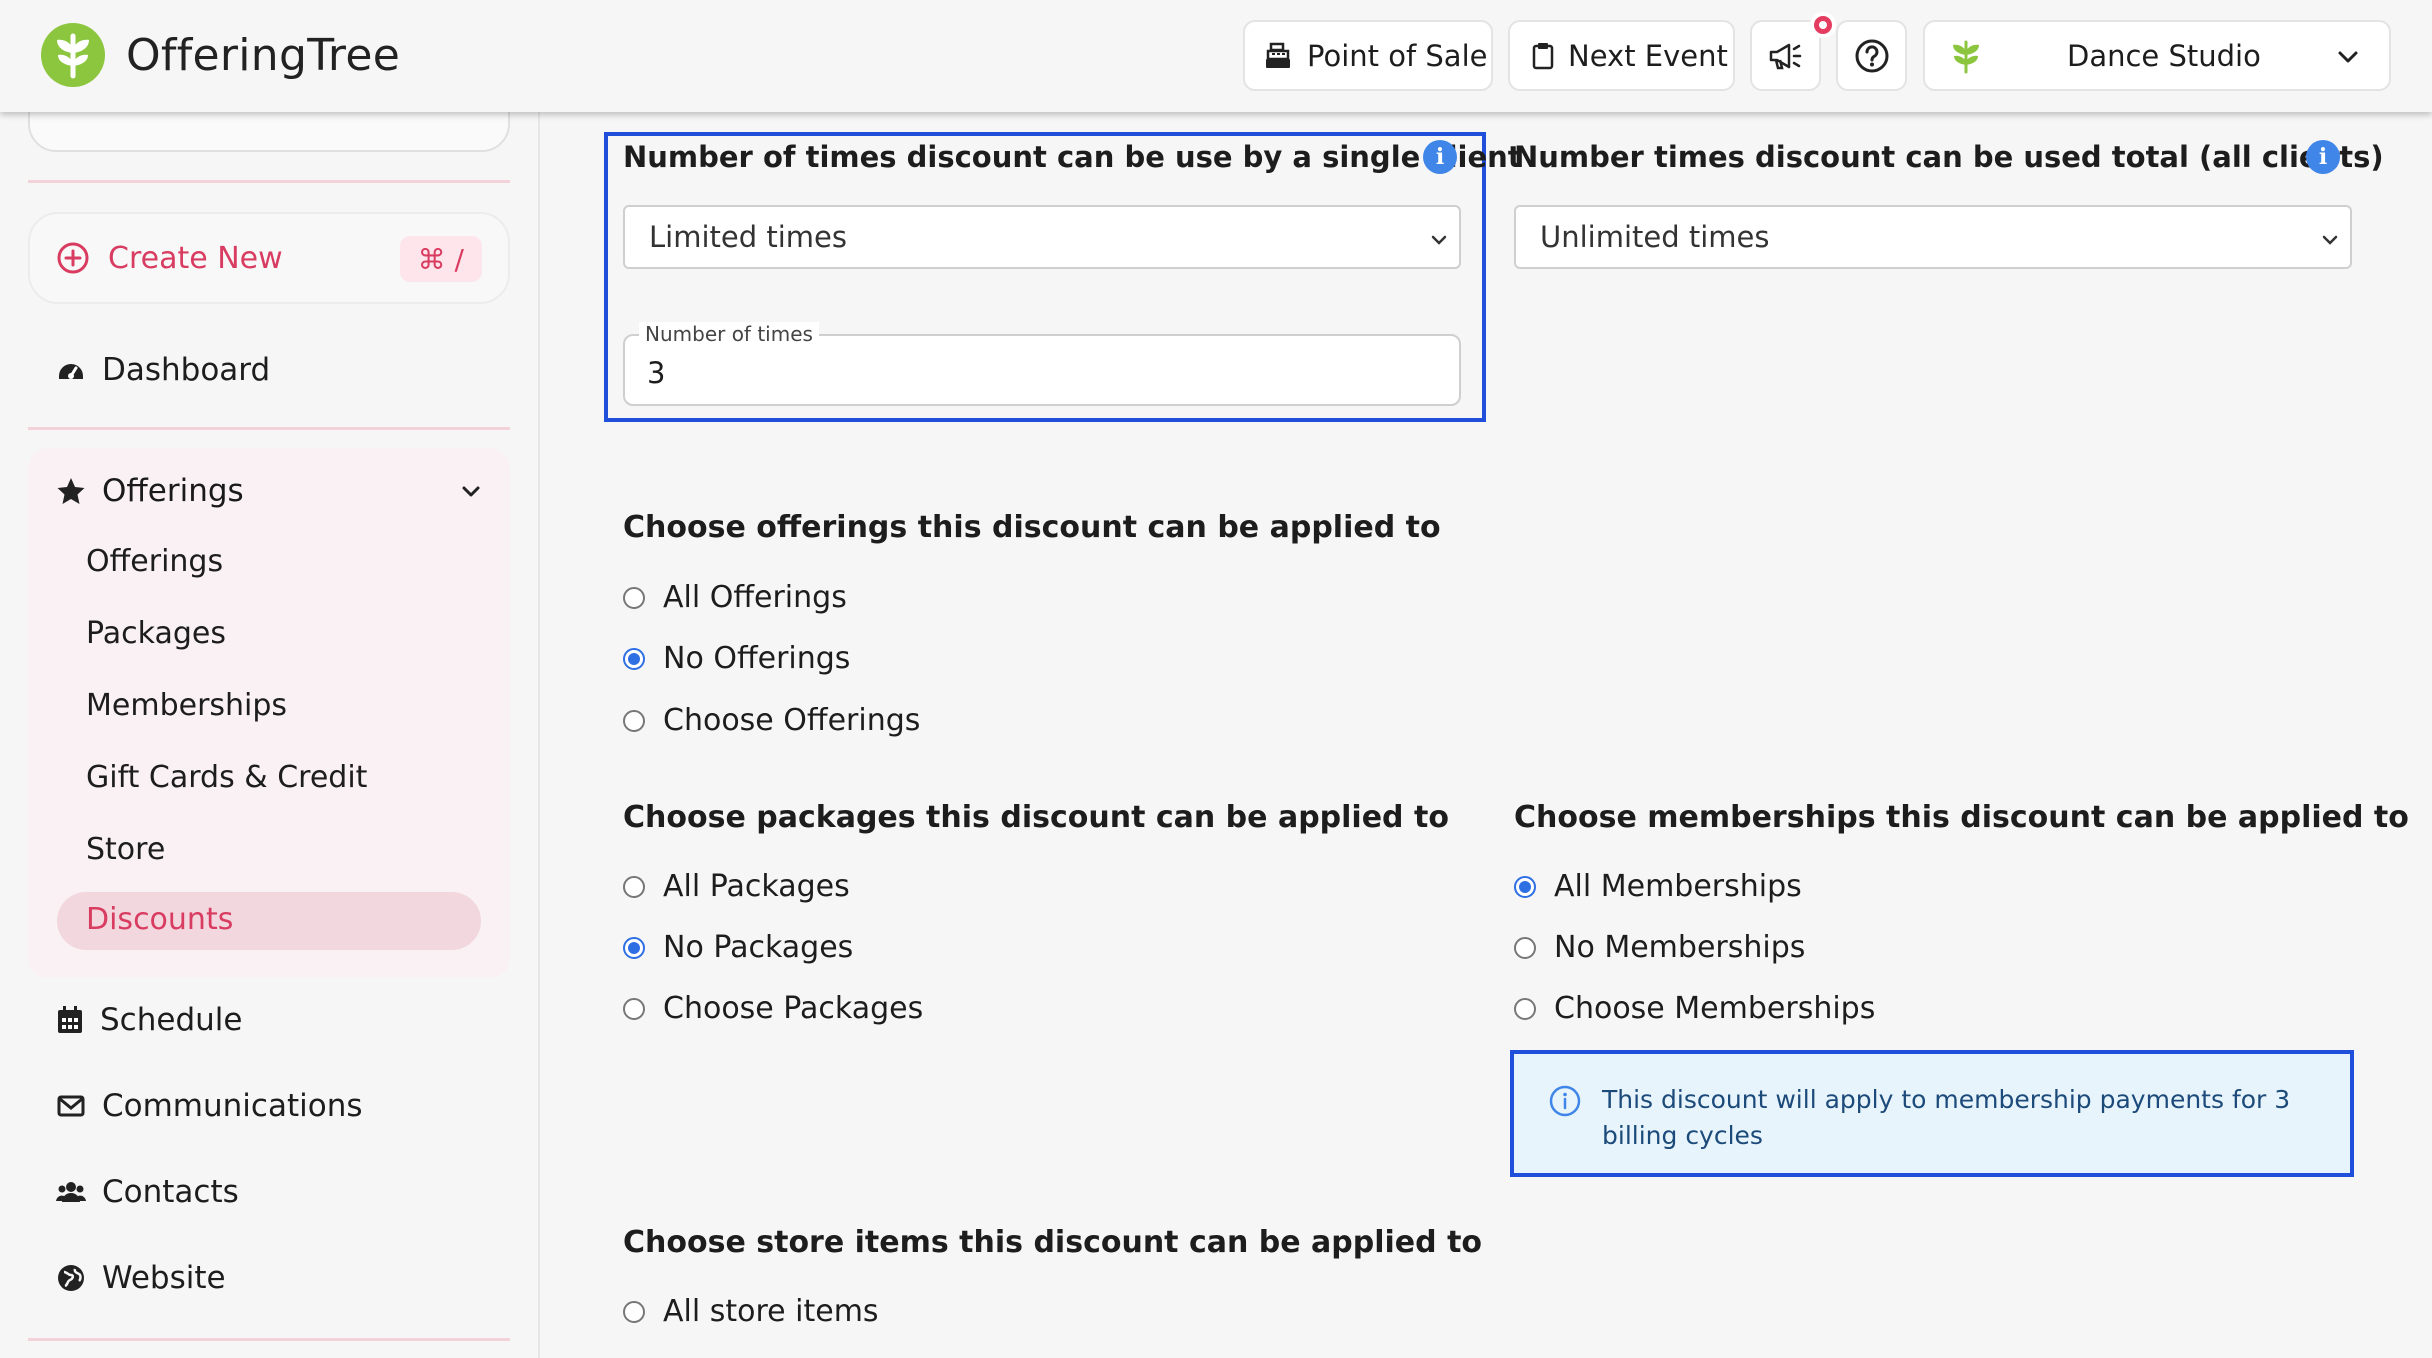 The height and width of the screenshot is (1358, 2432). What do you see at coordinates (156, 633) in the screenshot?
I see `sidebar-subitem-packages: Packages` at bounding box center [156, 633].